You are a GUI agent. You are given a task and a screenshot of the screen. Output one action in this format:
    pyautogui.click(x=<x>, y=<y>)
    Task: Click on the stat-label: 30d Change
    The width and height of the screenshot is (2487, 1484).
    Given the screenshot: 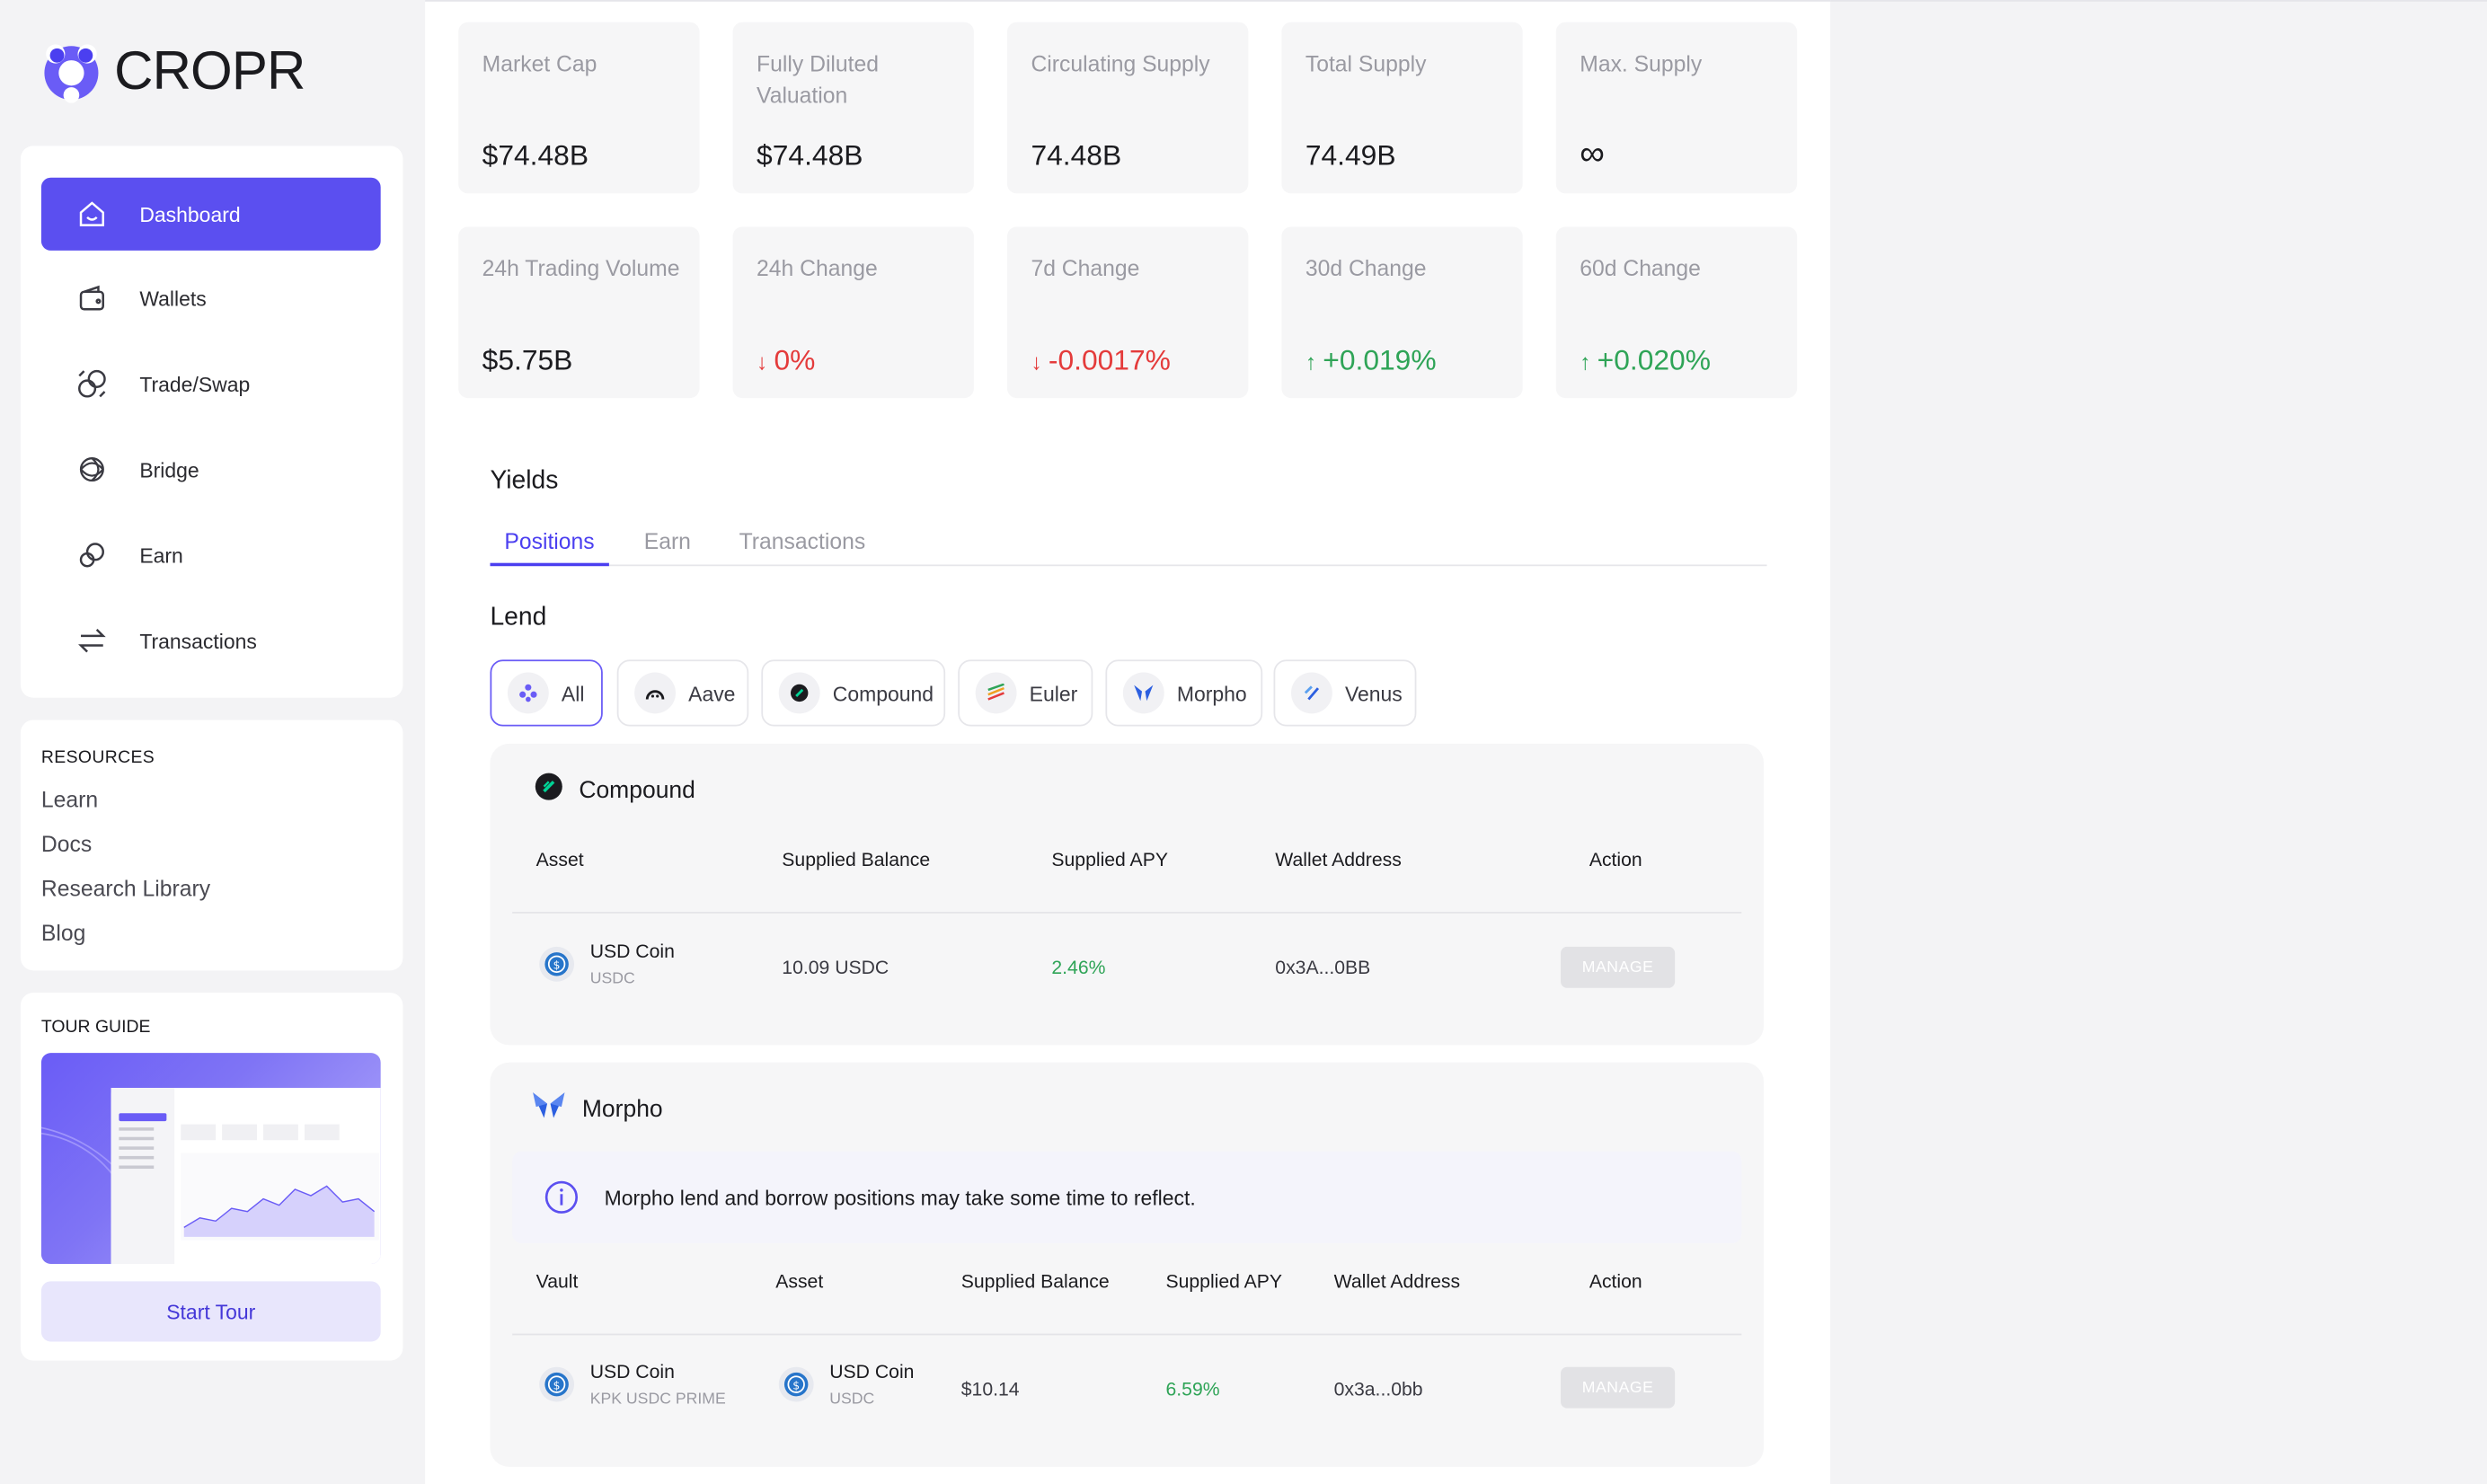 What is the action you would take?
    pyautogui.click(x=1366, y=268)
    